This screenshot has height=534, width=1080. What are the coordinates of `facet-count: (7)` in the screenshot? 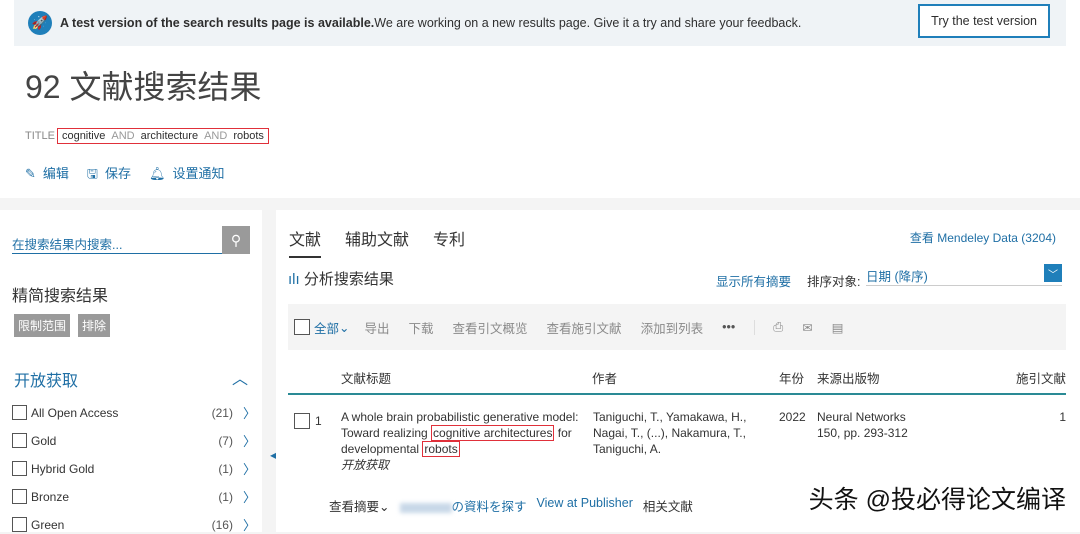 It's located at (225, 440).